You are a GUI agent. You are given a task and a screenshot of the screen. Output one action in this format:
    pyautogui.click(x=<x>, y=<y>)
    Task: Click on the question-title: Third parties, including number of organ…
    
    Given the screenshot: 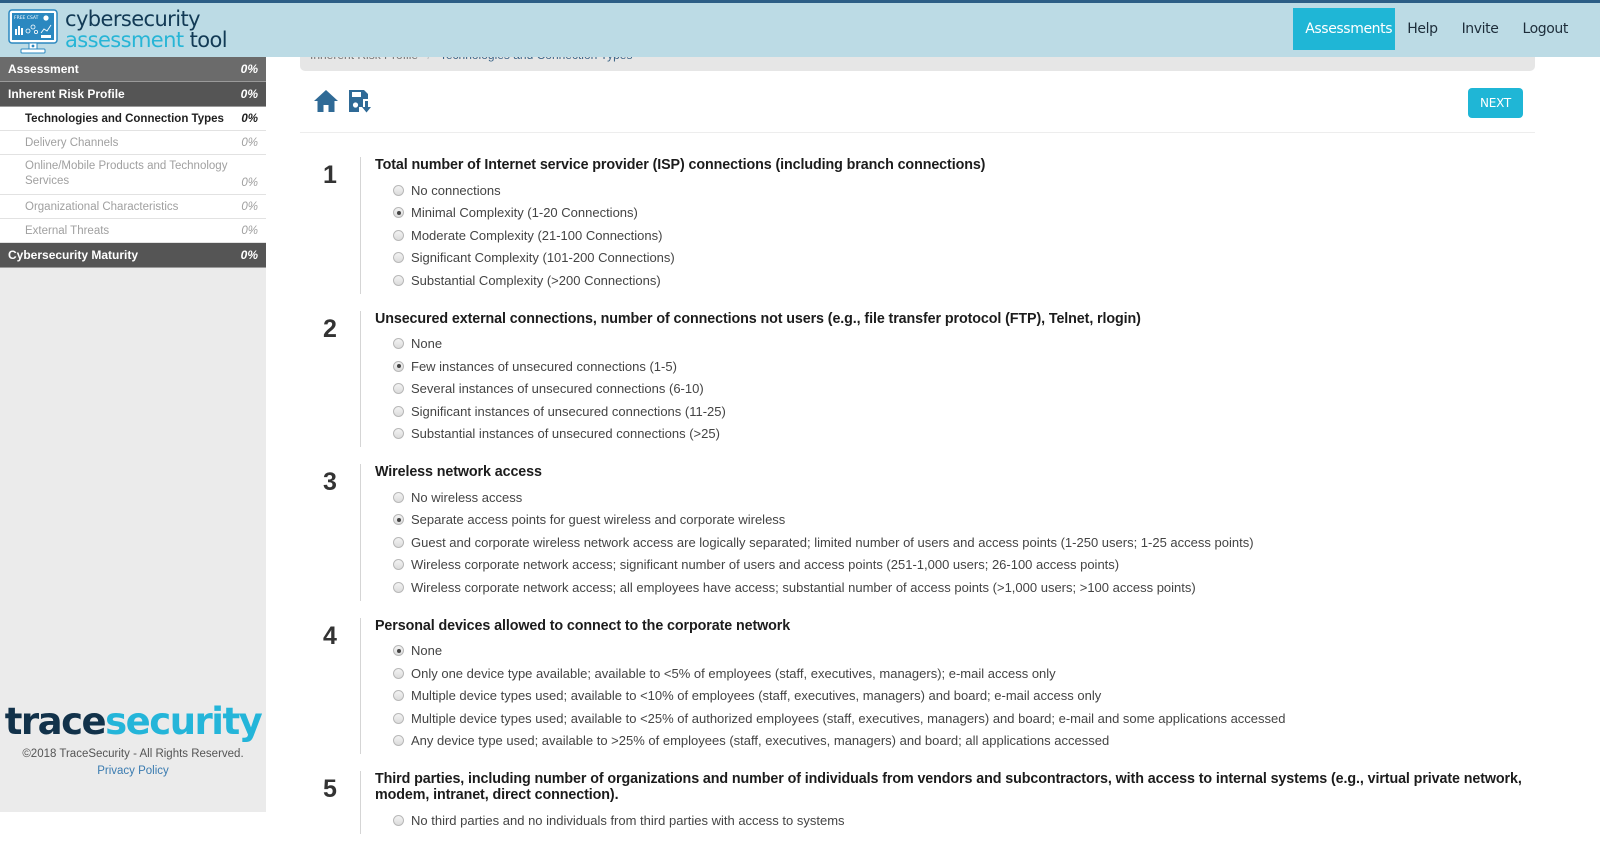 What is the action you would take?
    pyautogui.click(x=948, y=787)
    